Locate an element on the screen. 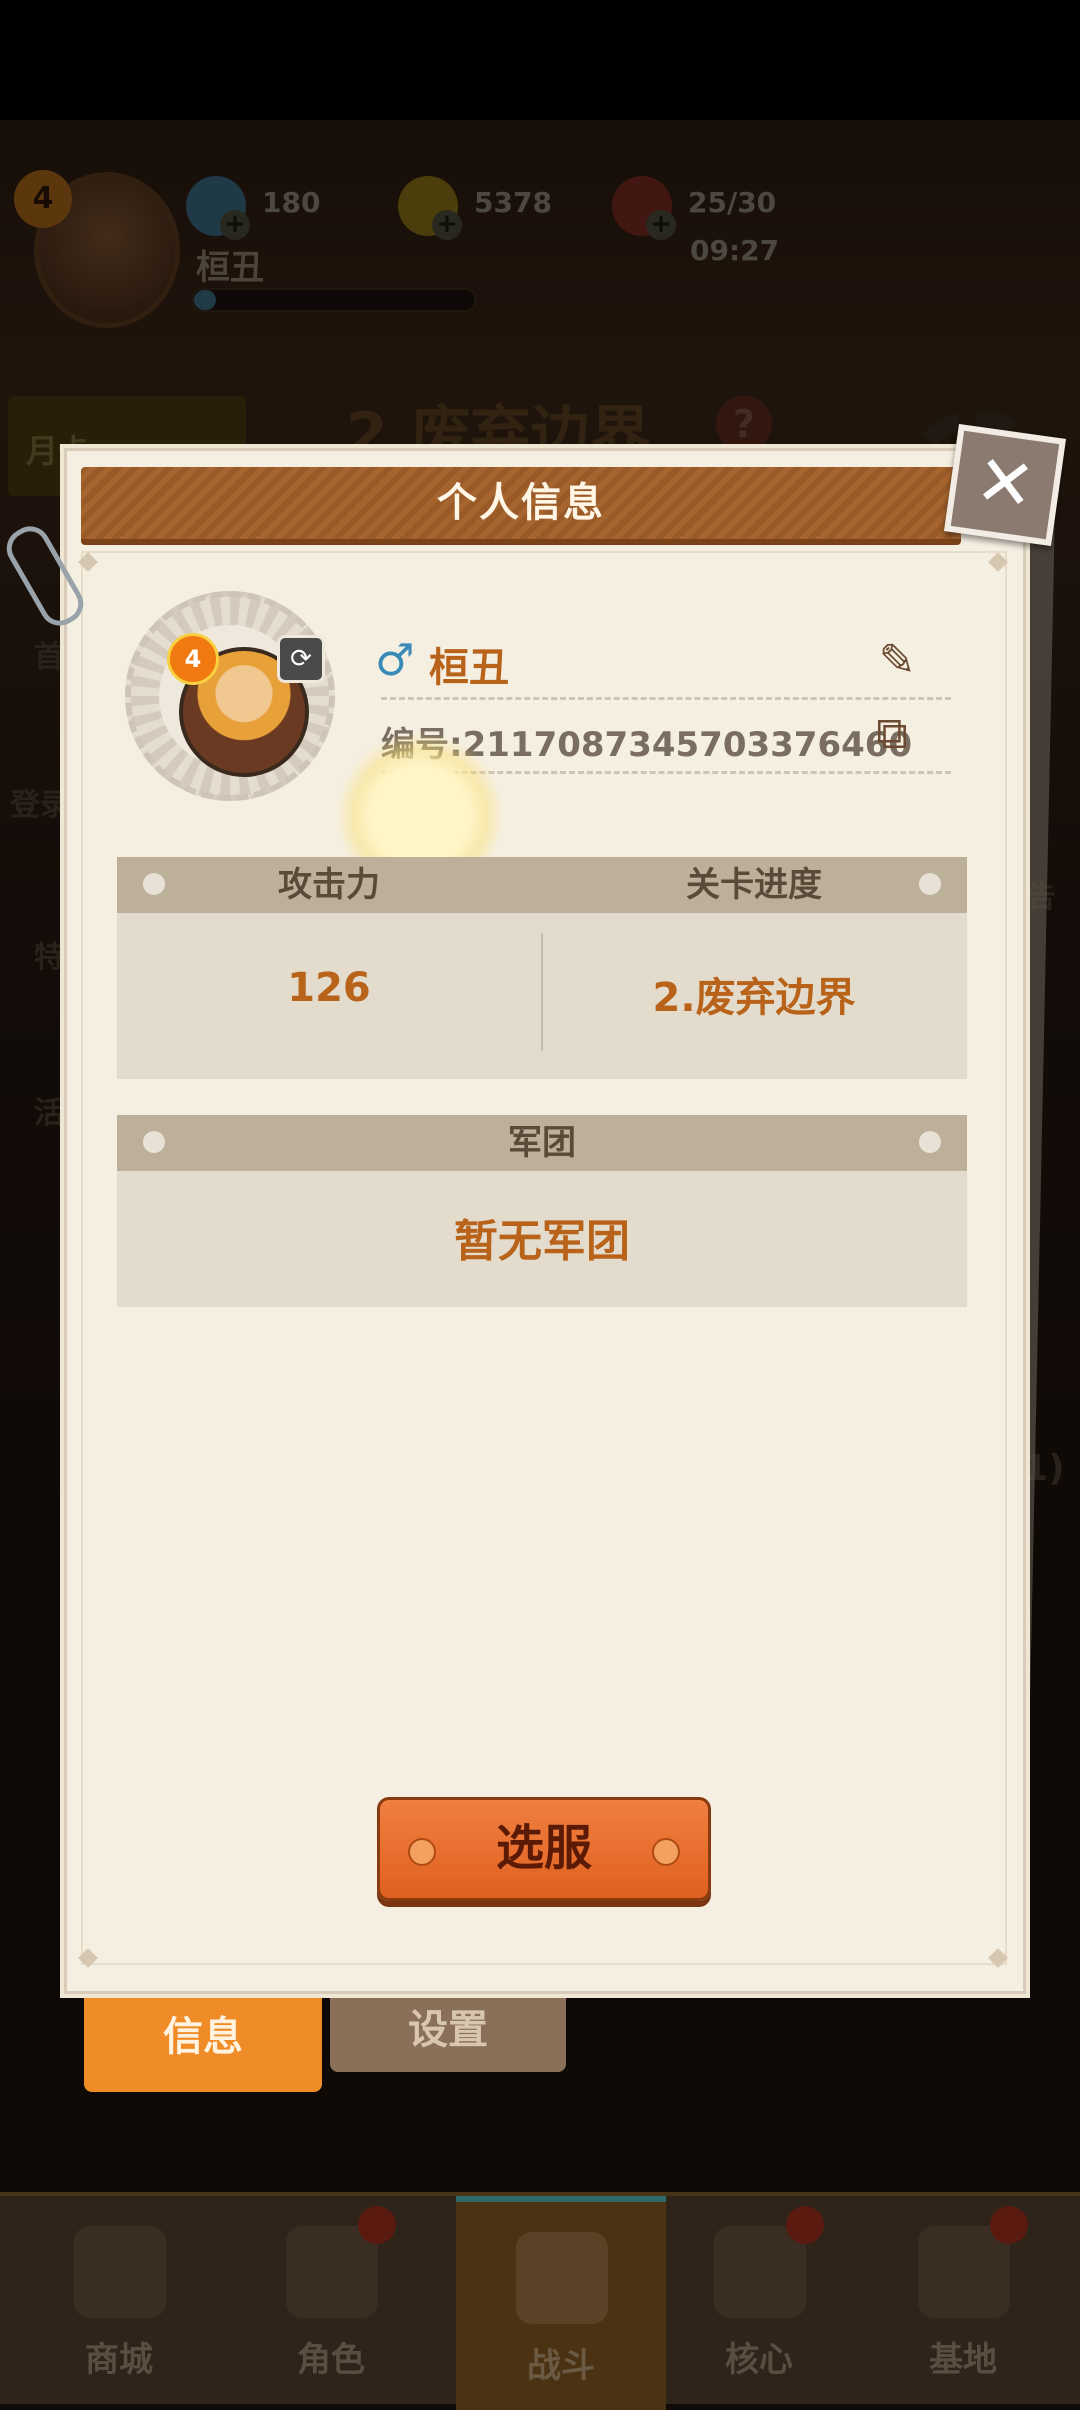 Image resolution: width=1080 pixels, height=2410 pixels. profile-level-badge: 4 is located at coordinates (193, 659).